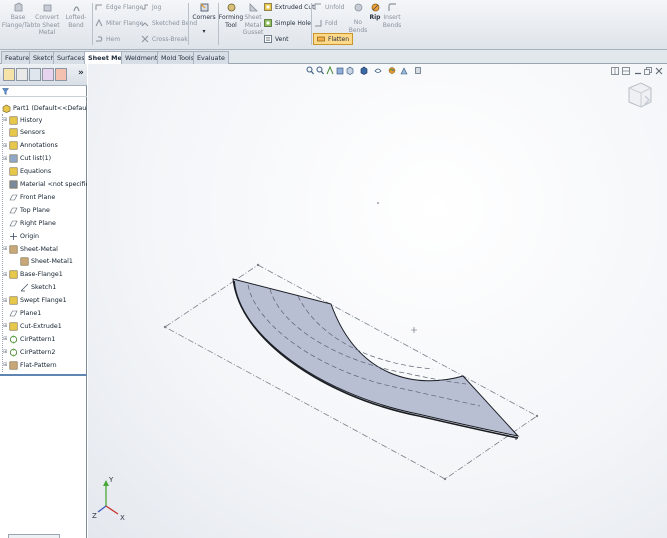 The image size is (667, 538). I want to click on gusset-icon, so click(253, 7).